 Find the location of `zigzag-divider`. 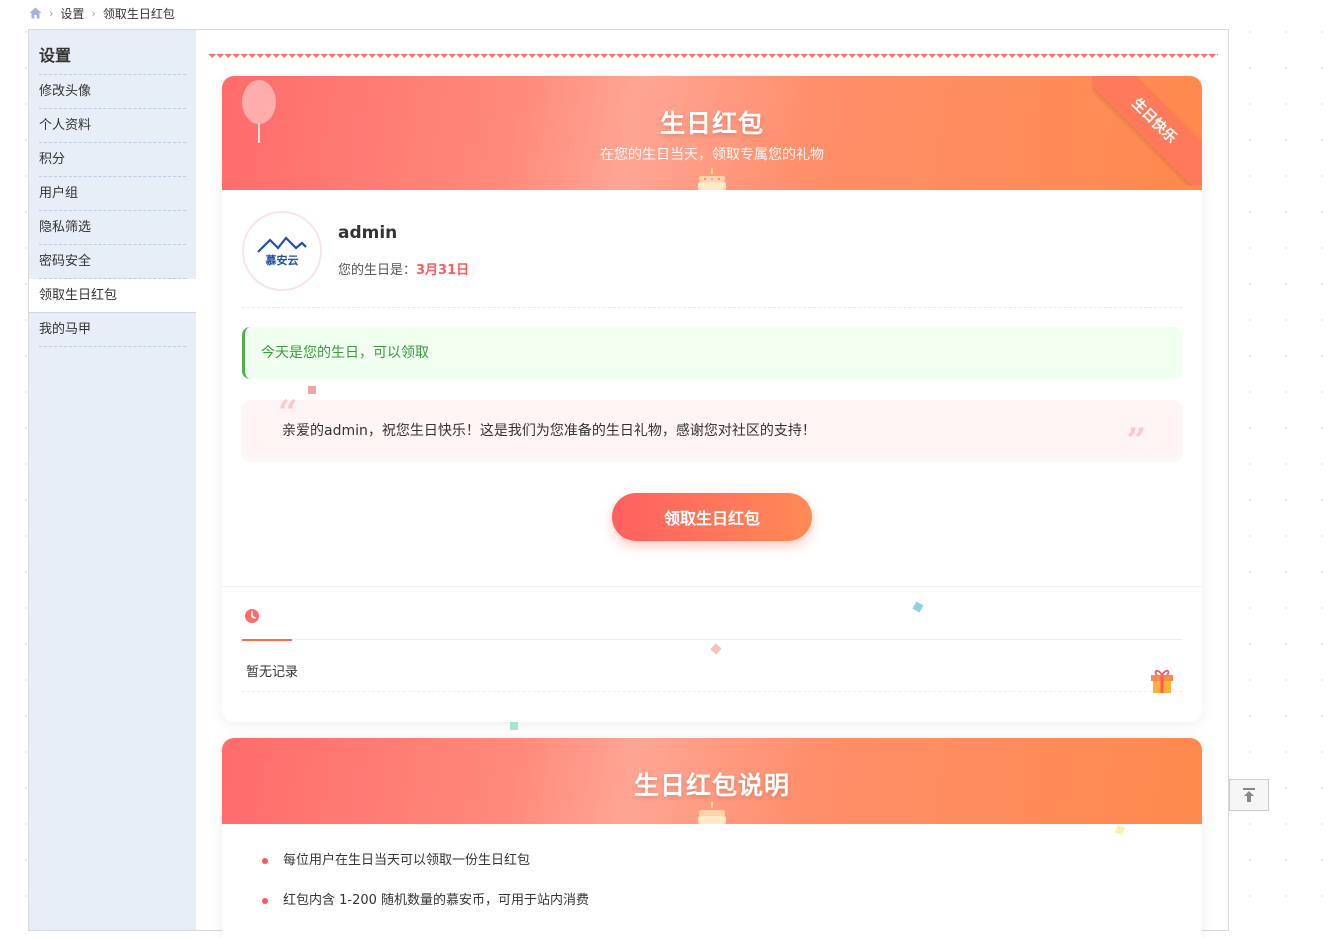

zigzag-divider is located at coordinates (713, 57).